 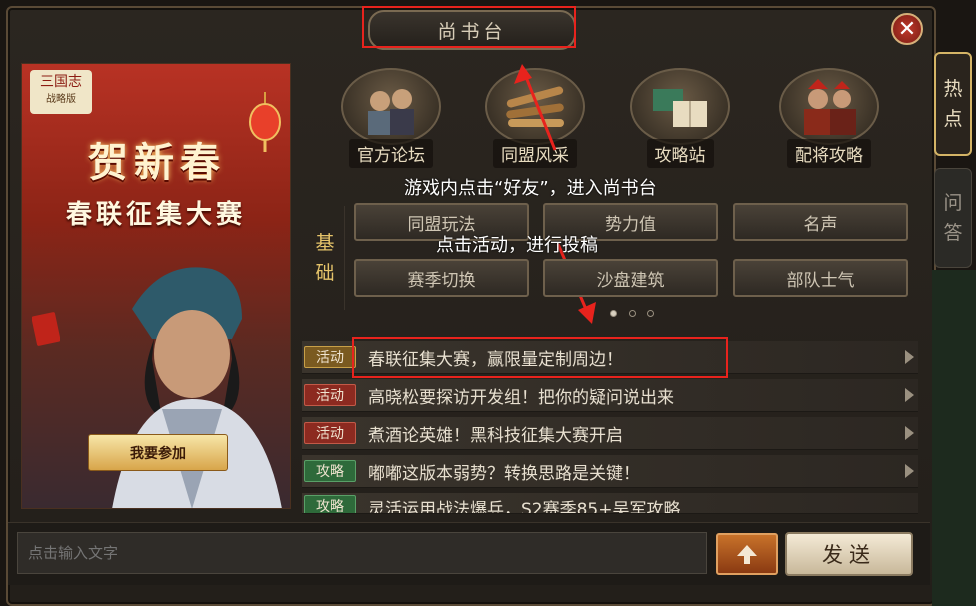 I want to click on tile-official-forum: 官方论坛, so click(x=391, y=118).